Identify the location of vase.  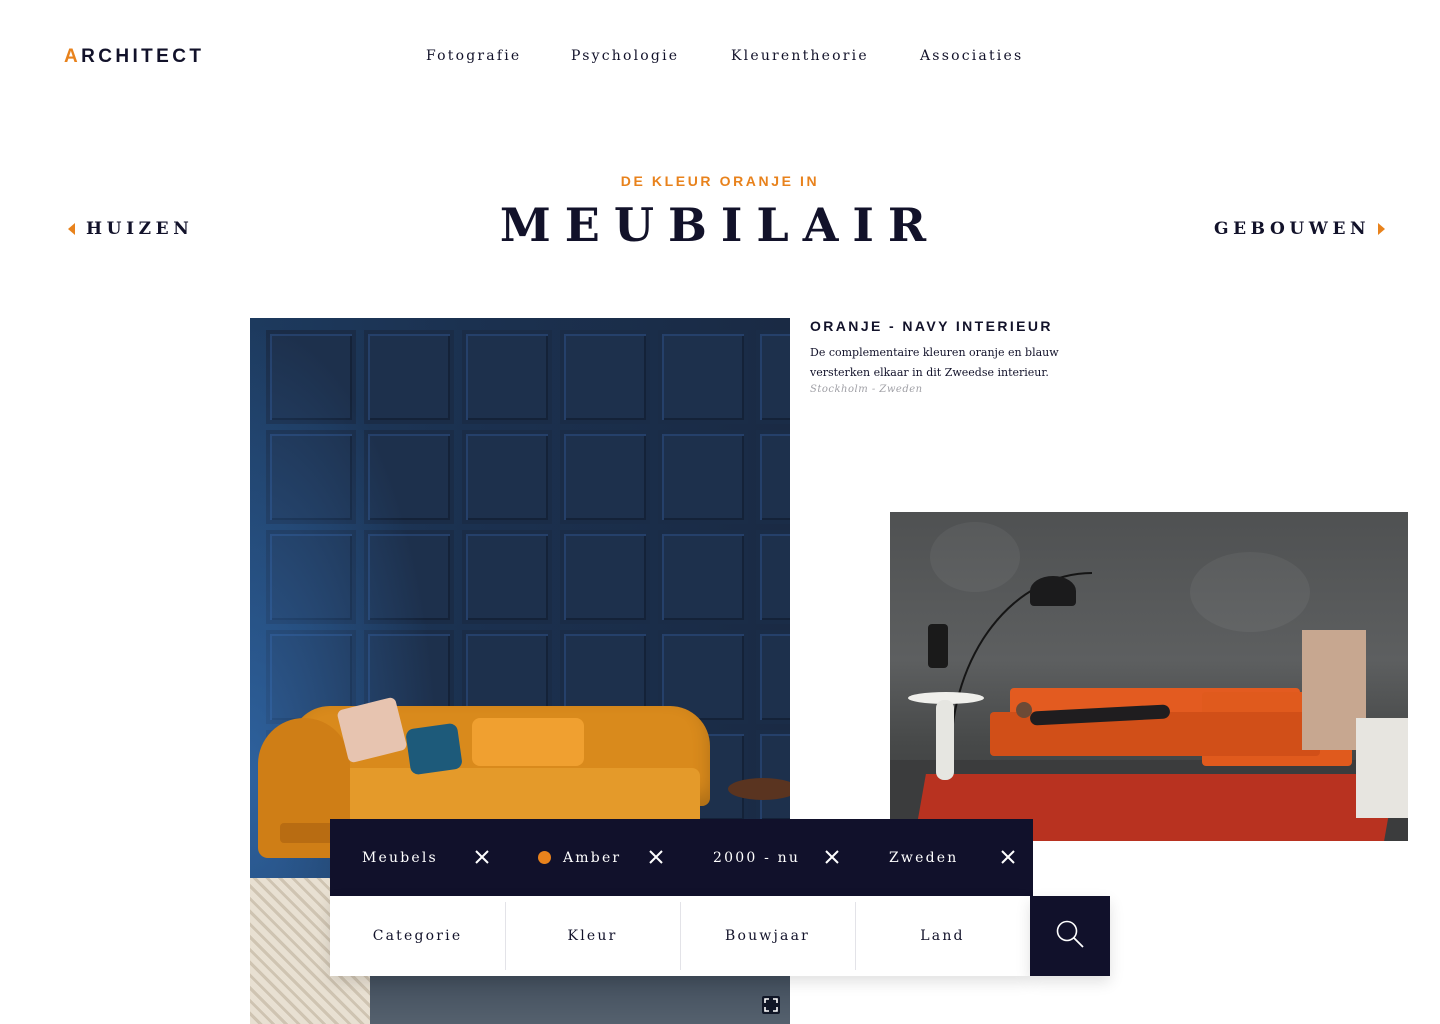
(938, 646).